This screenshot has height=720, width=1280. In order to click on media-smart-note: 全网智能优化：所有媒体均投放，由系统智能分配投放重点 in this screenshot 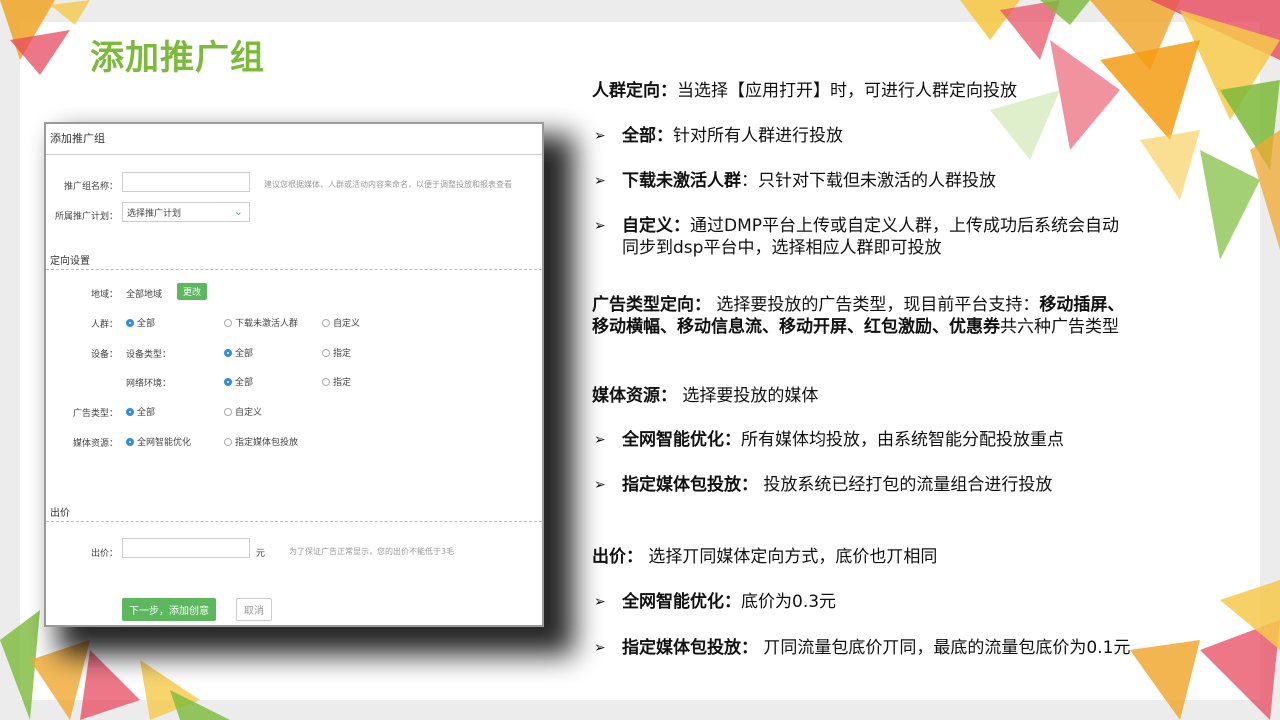, I will do `click(843, 440)`.